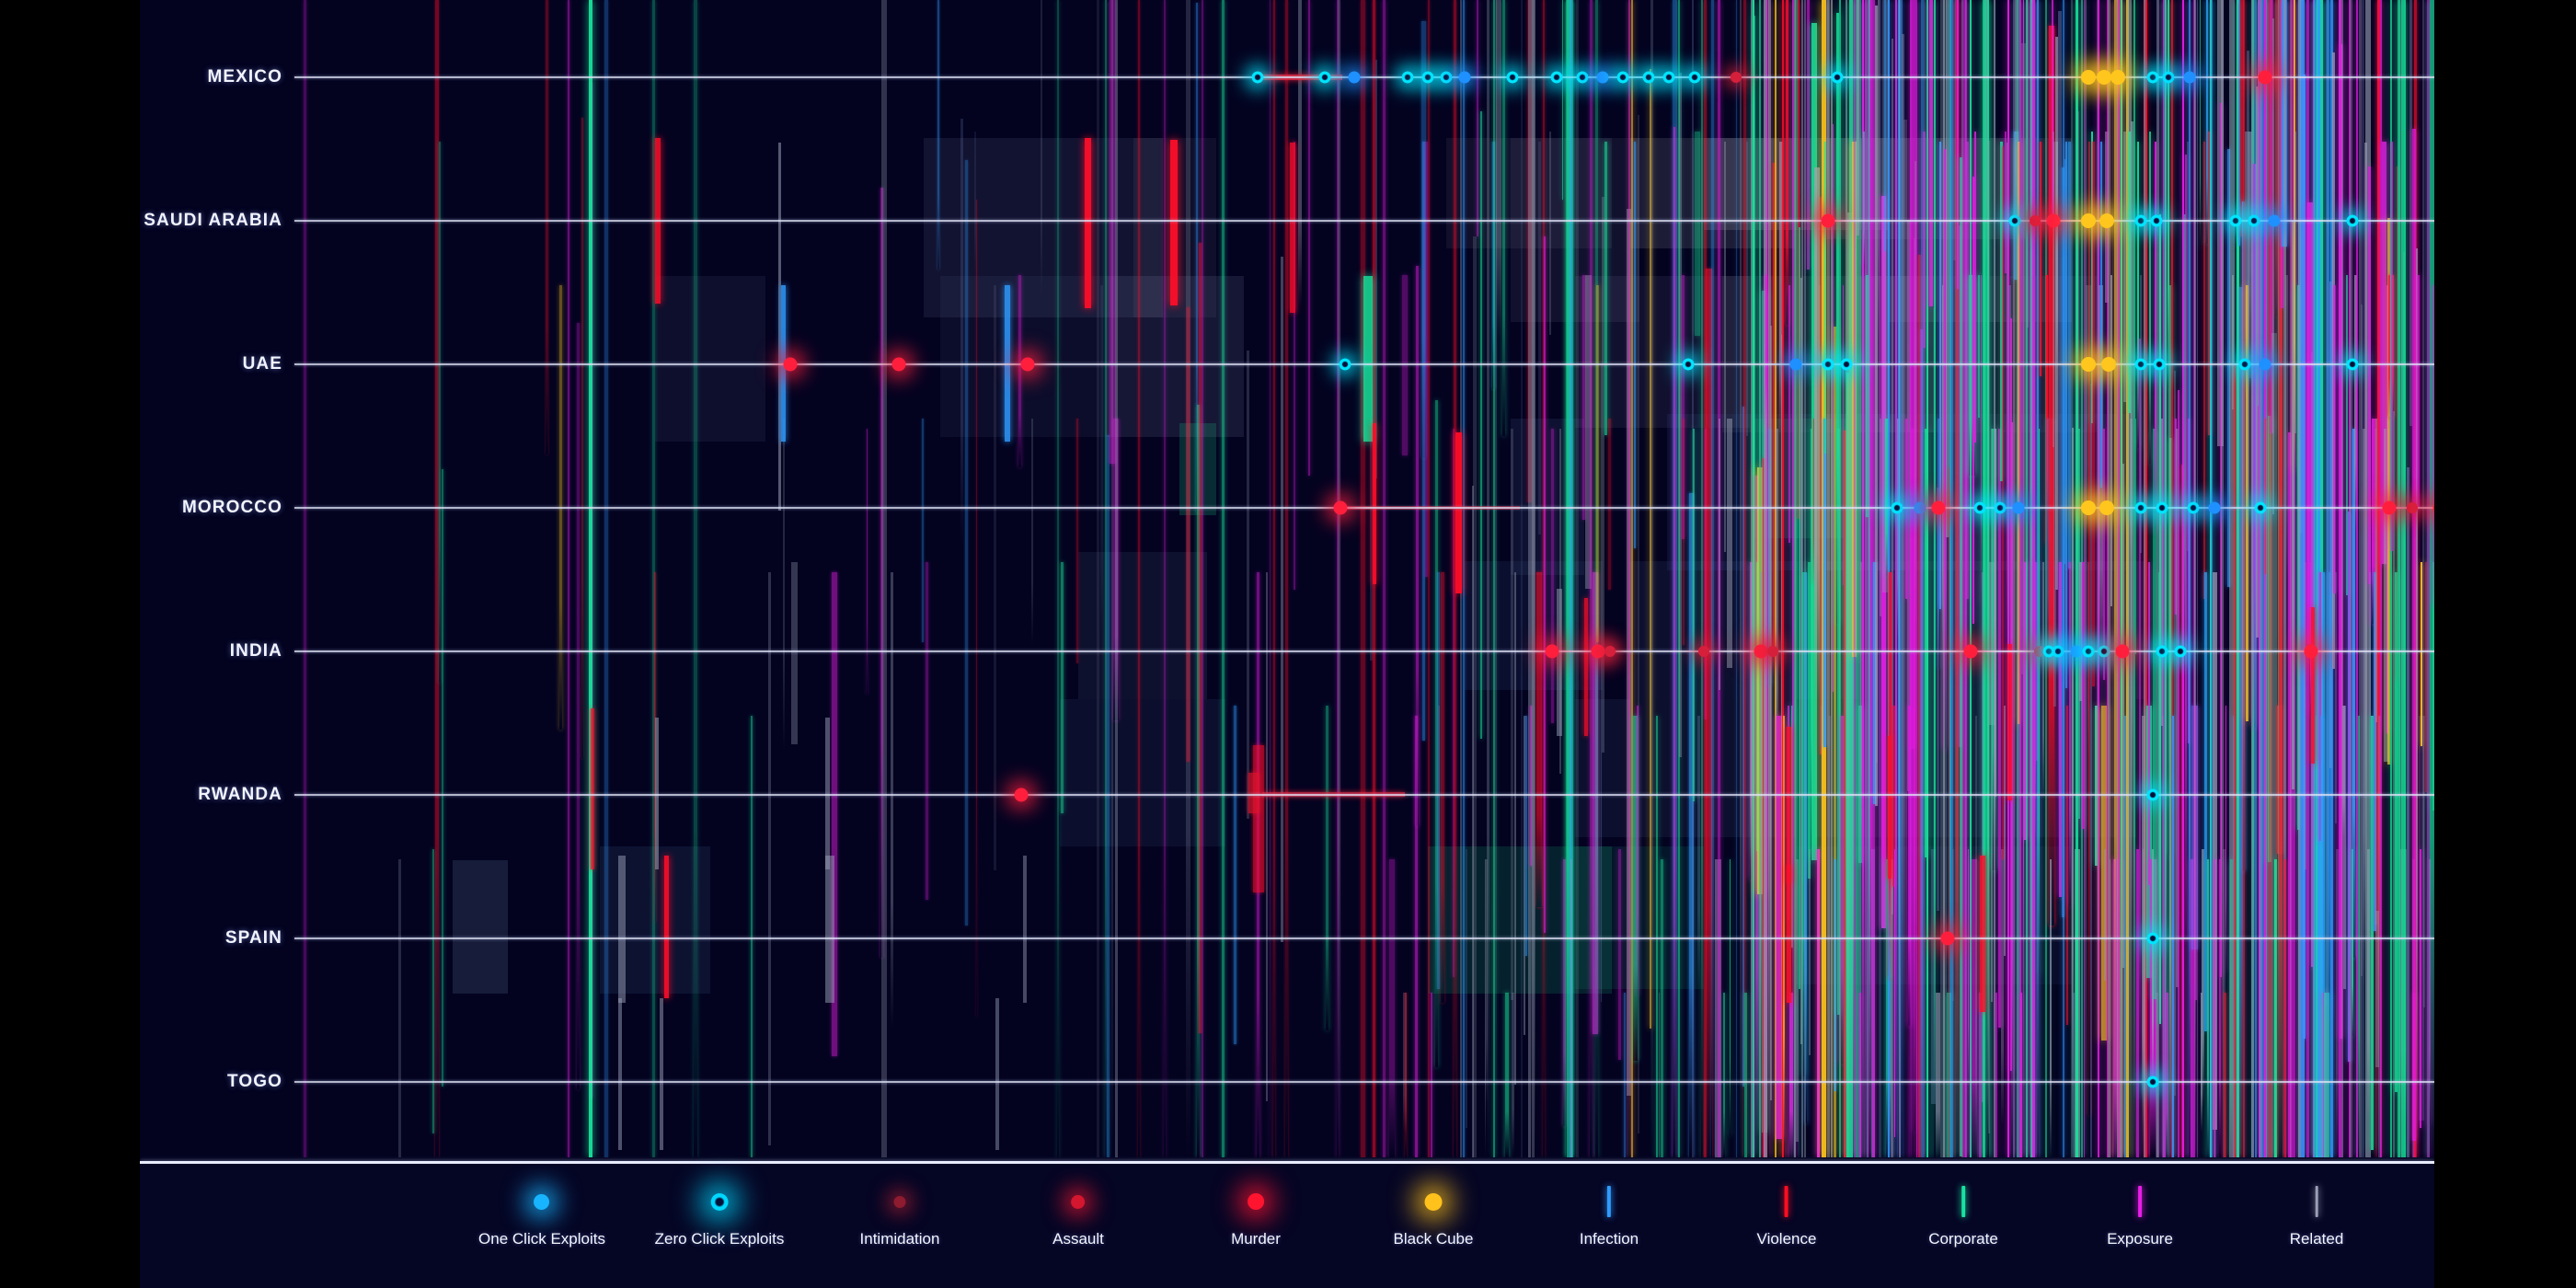  I want to click on legend-item-murder: Murder, so click(1256, 1206).